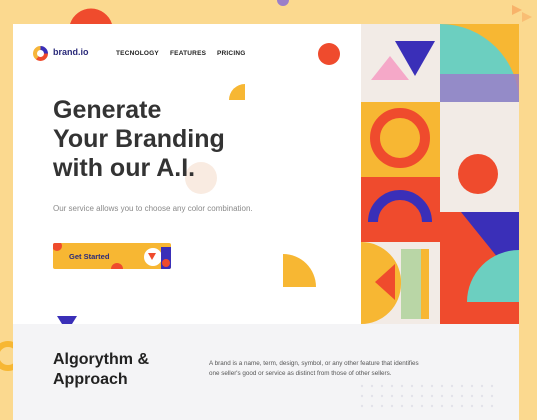 This screenshot has height=420, width=537. Describe the element at coordinates (89, 256) in the screenshot. I see `get-started-label: Get Started` at that location.